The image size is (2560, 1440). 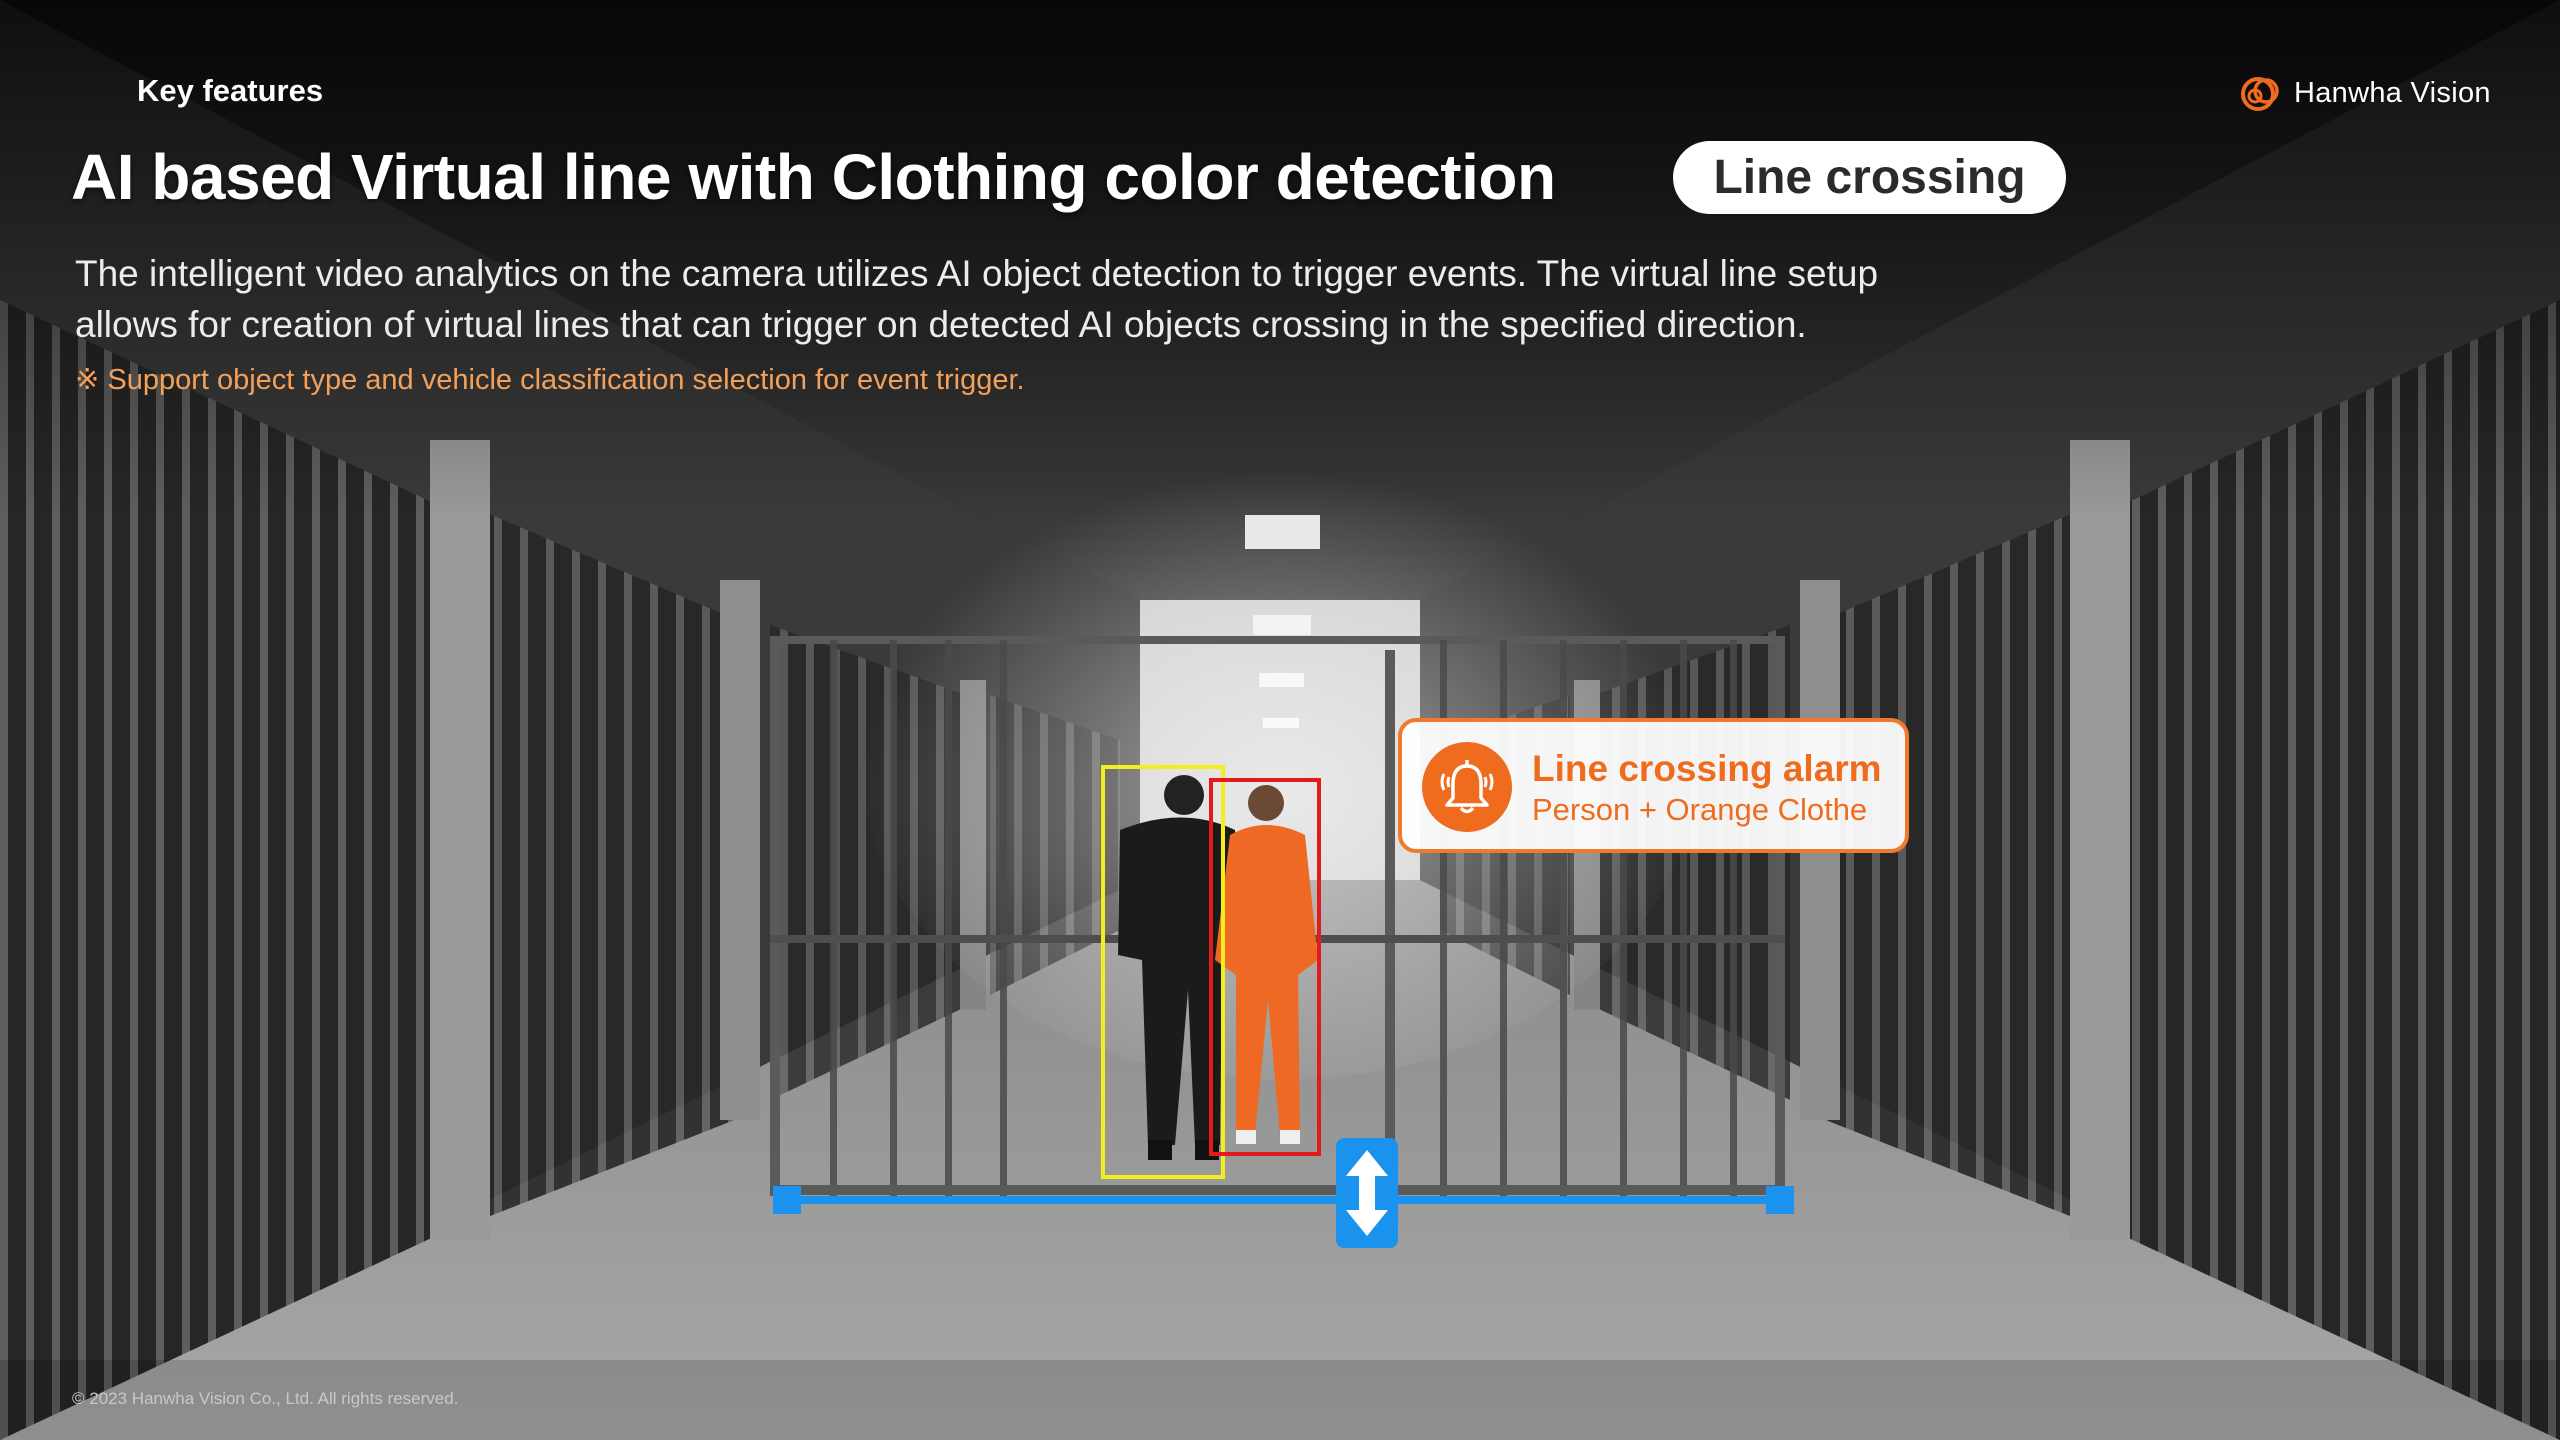 I want to click on line-crossing-badge: Line crossing, so click(x=1869, y=177).